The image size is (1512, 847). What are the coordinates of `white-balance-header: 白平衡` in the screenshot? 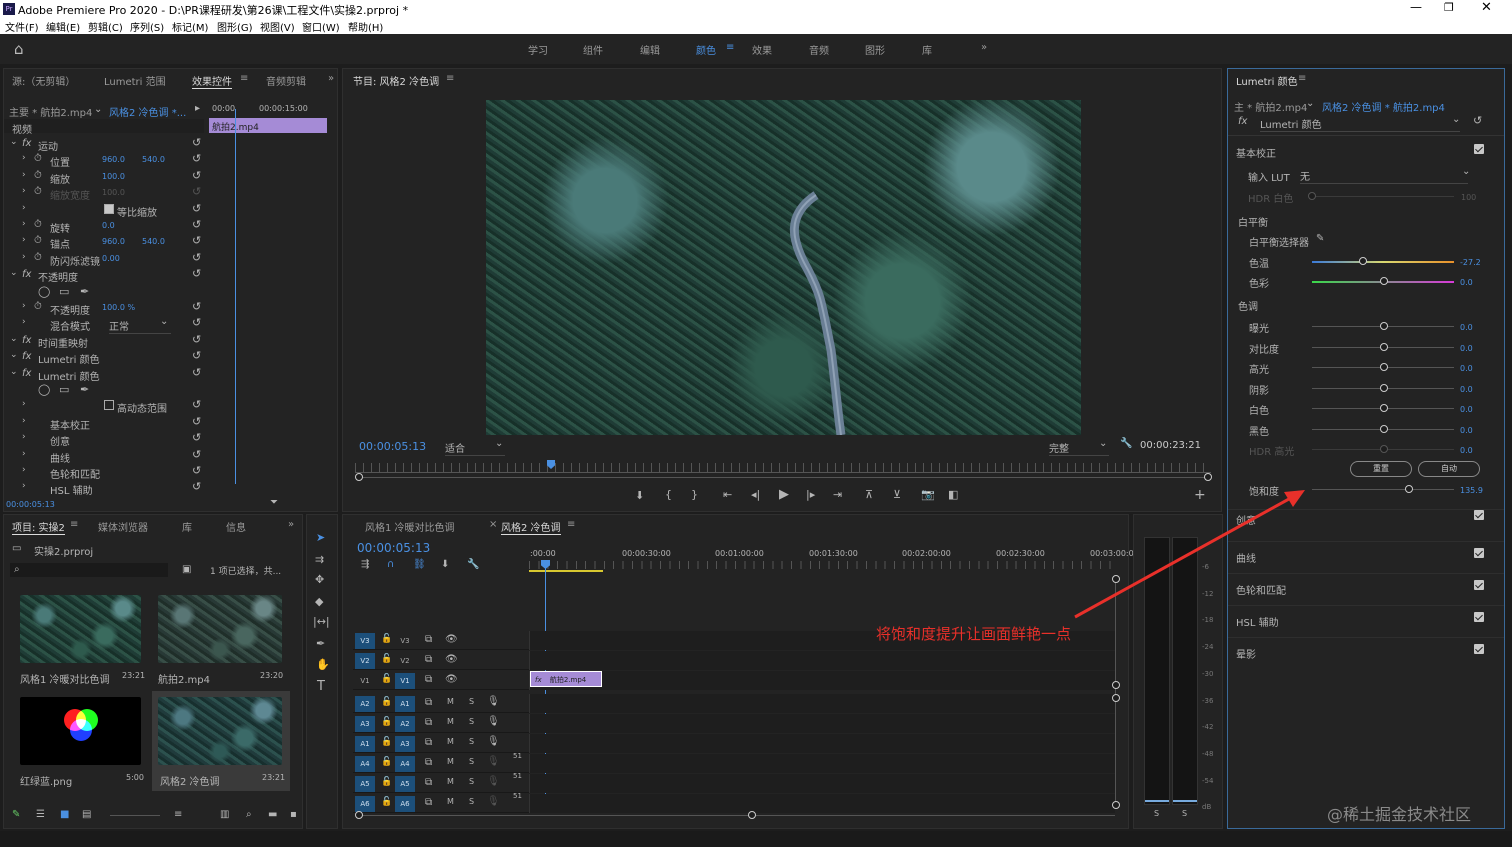 It's located at (1253, 221).